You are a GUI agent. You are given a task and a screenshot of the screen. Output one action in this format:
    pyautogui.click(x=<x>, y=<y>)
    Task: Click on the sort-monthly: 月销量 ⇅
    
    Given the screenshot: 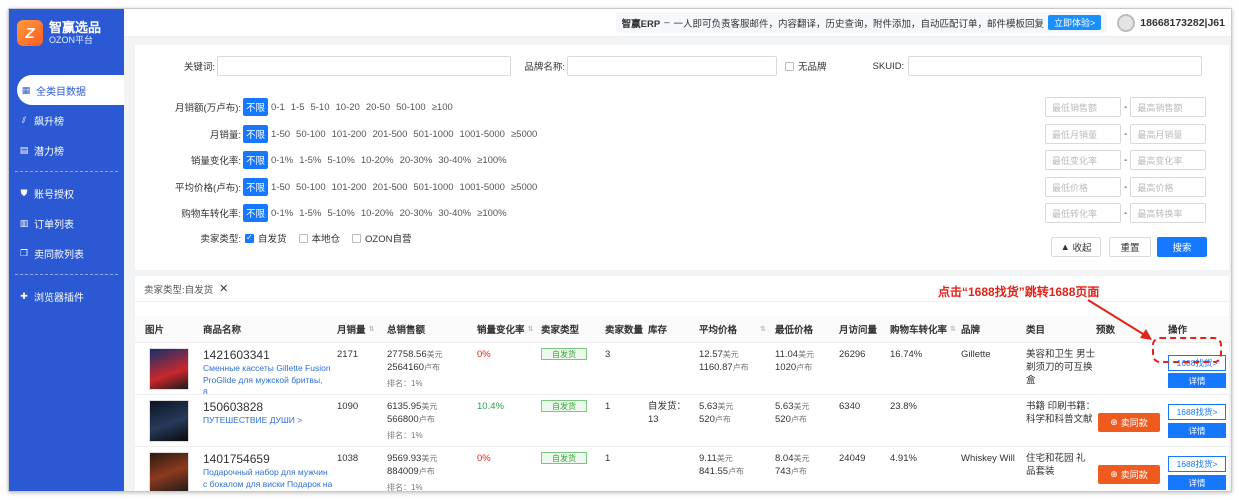 What is the action you would take?
    pyautogui.click(x=355, y=329)
    